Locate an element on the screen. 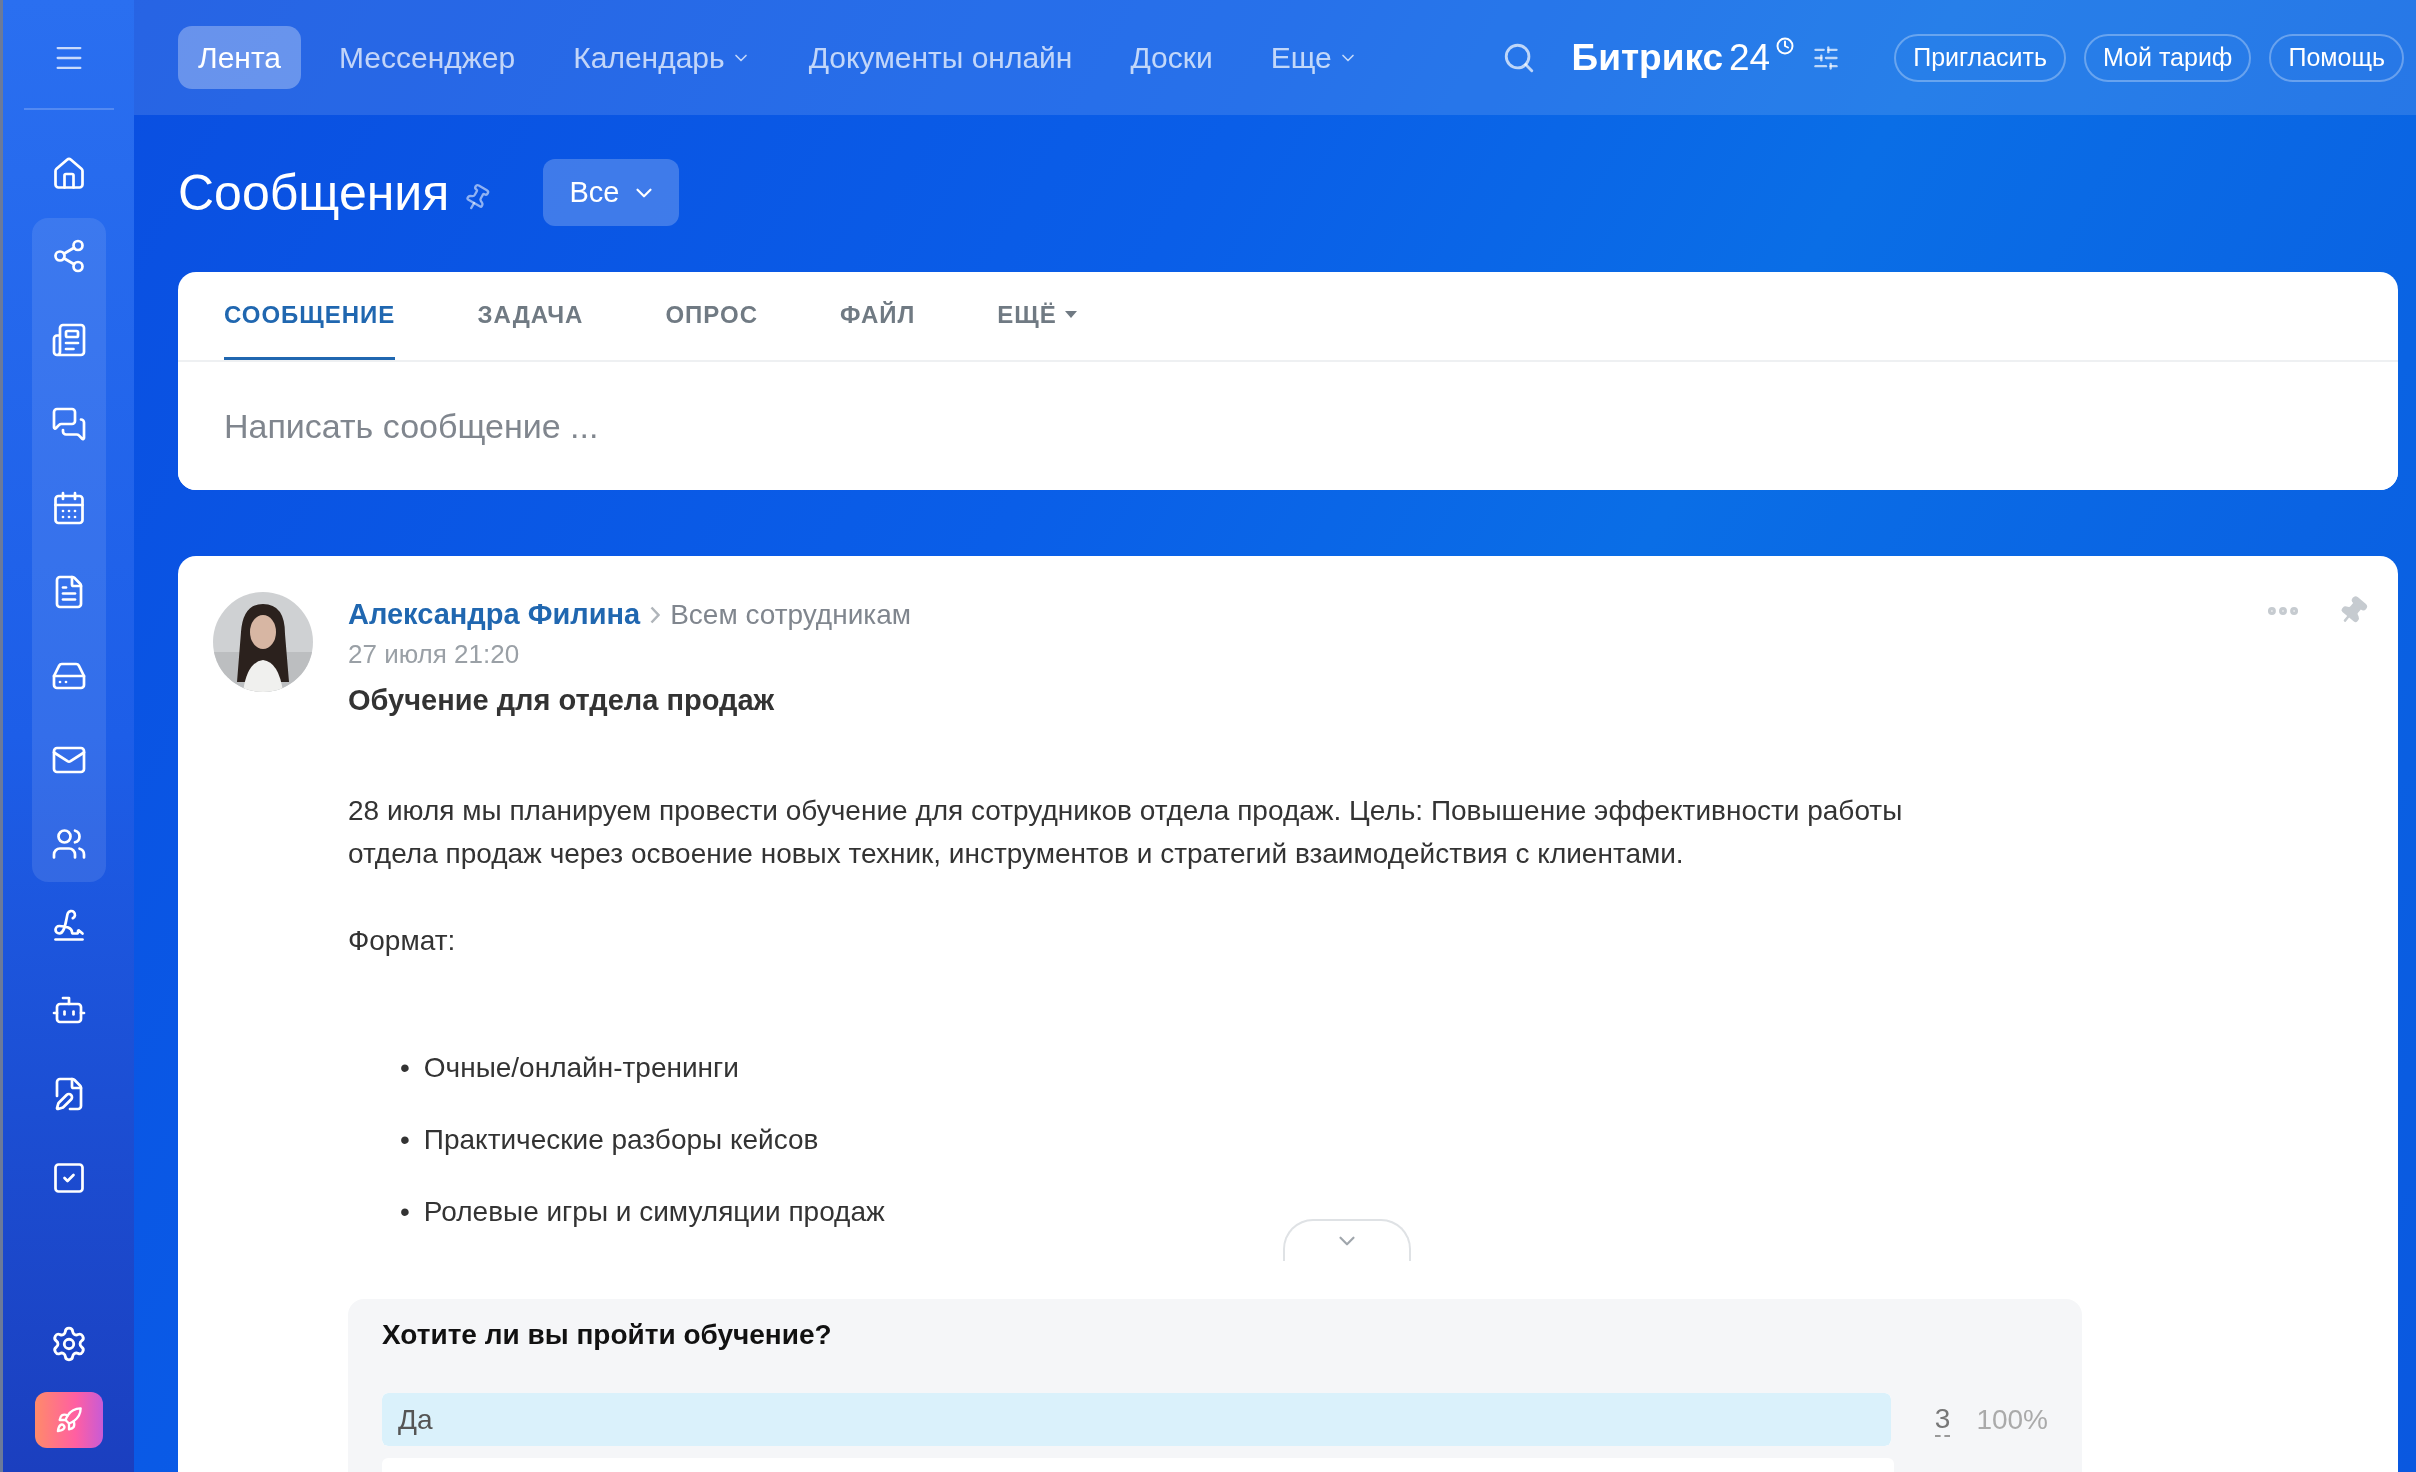 The image size is (2416, 1472). answer-label: Да is located at coordinates (415, 1419).